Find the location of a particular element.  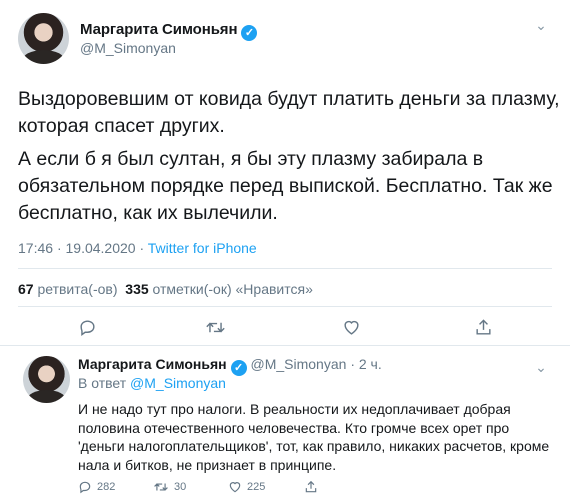

reply-author-handle: @M_Simonyan is located at coordinates (299, 364).